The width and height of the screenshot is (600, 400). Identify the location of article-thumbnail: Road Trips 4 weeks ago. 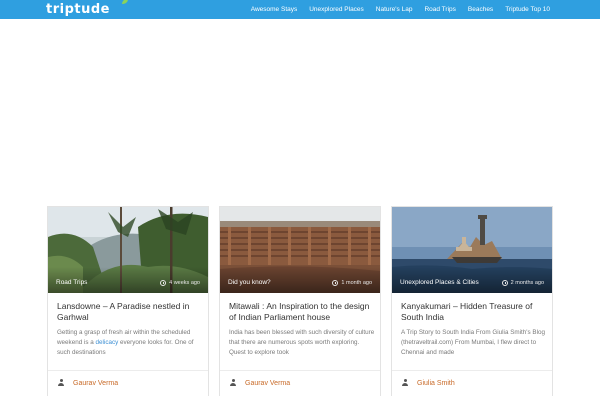
(128, 250).